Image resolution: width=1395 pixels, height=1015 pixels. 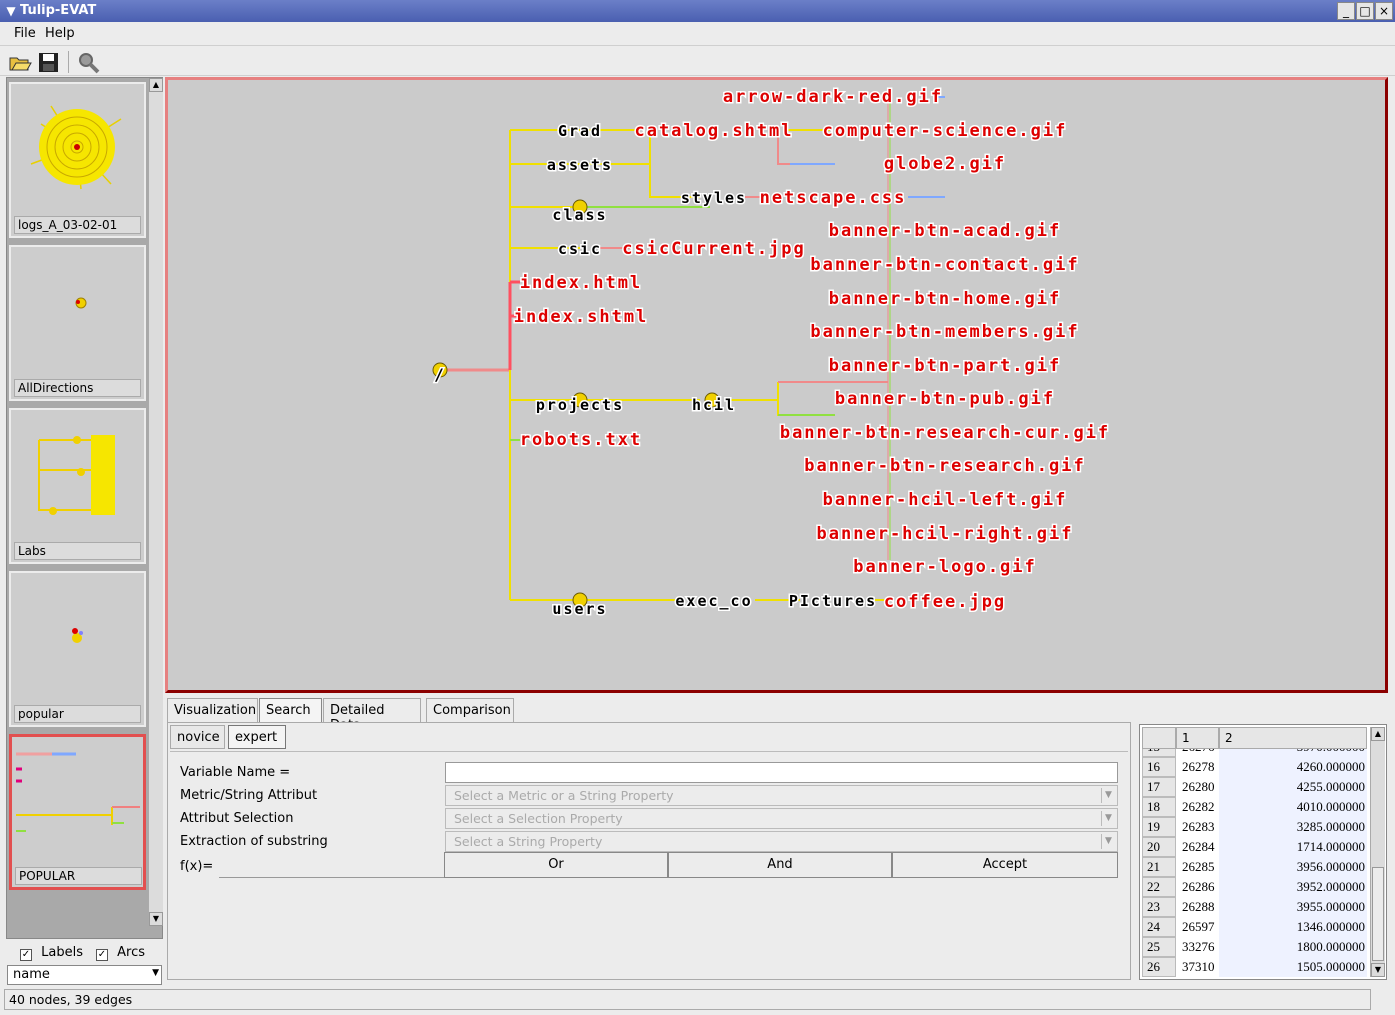 What do you see at coordinates (20, 62) in the screenshot?
I see `folder-open-icon` at bounding box center [20, 62].